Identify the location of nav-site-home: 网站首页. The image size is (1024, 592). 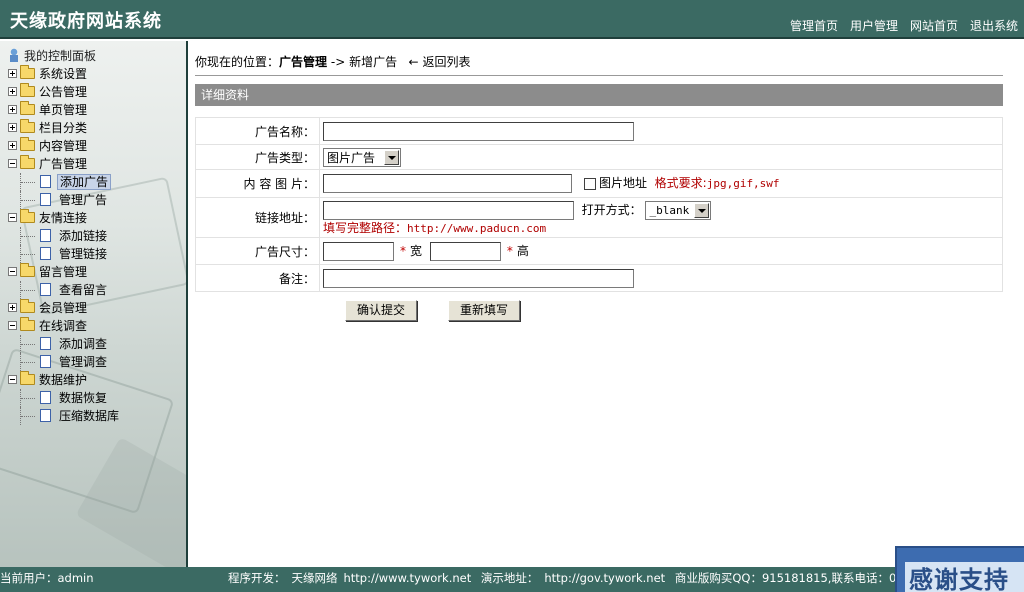
(934, 25).